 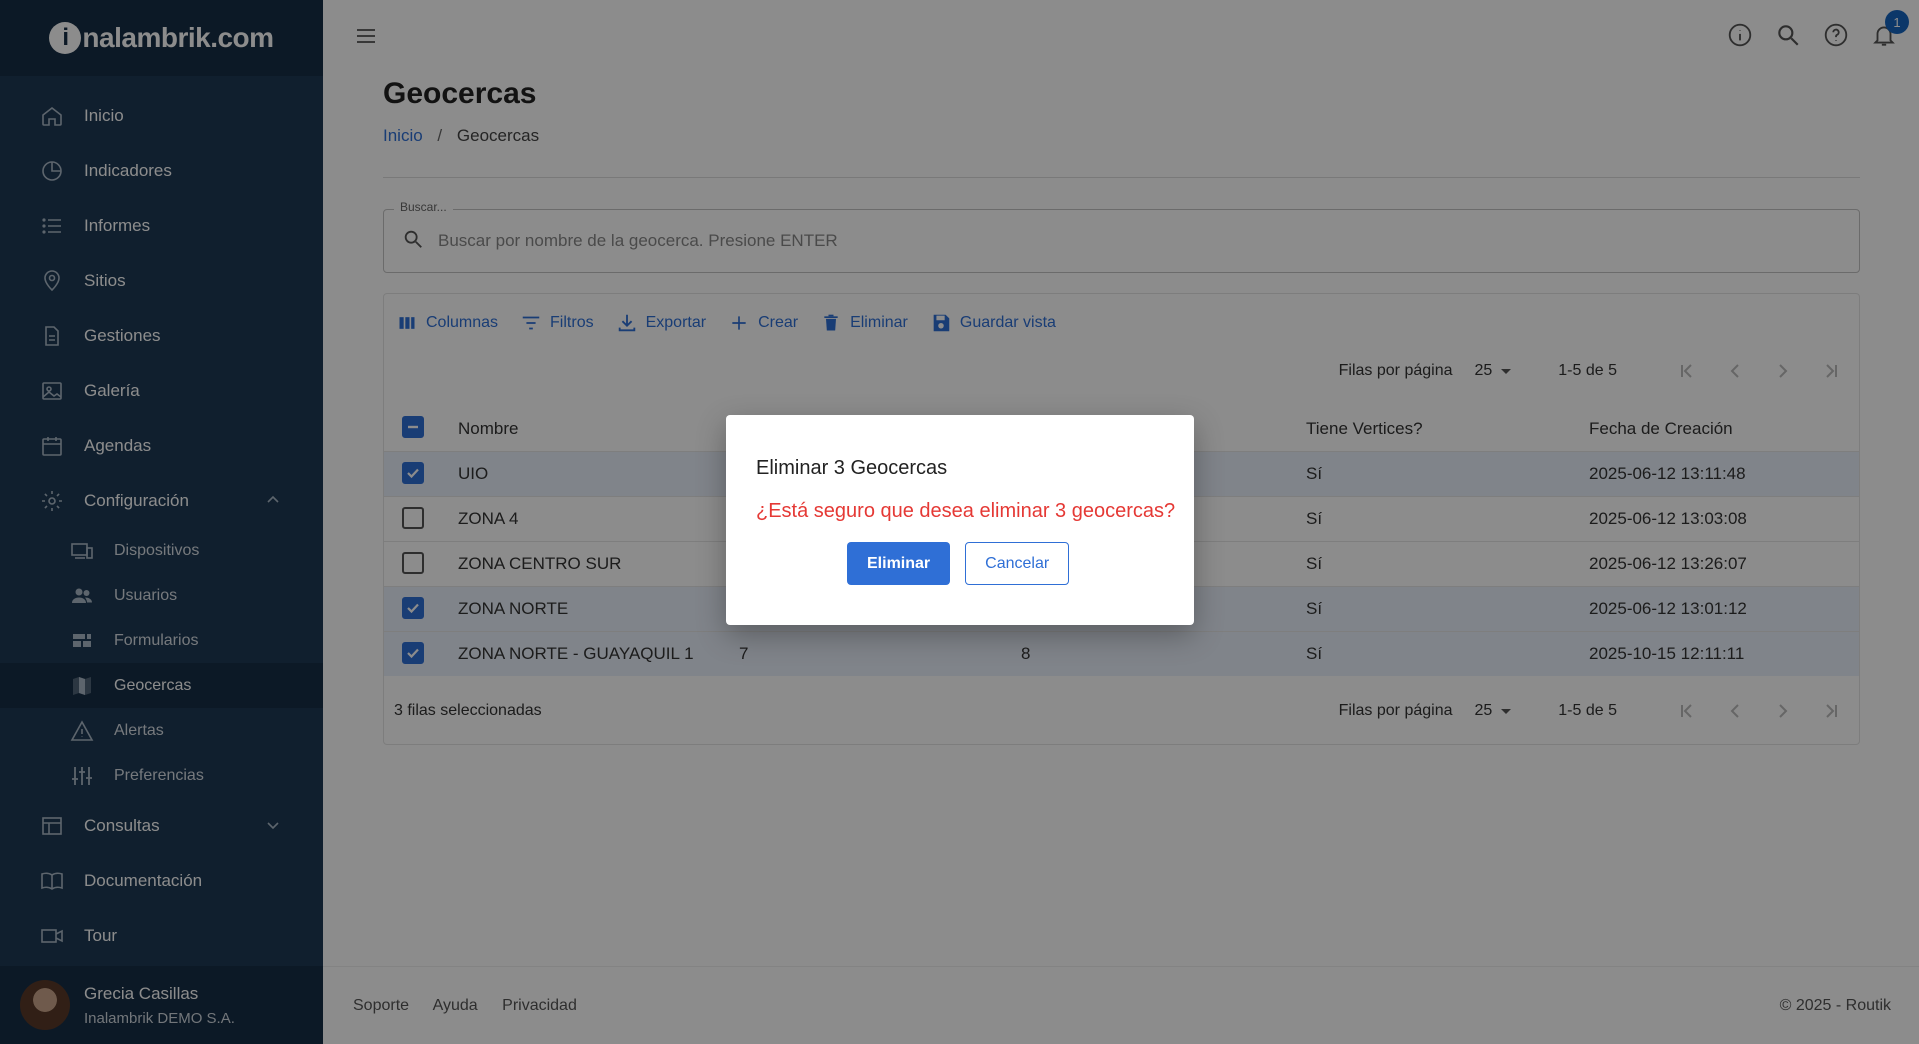 I want to click on confirm-delete-button: Eliminar, so click(x=899, y=563).